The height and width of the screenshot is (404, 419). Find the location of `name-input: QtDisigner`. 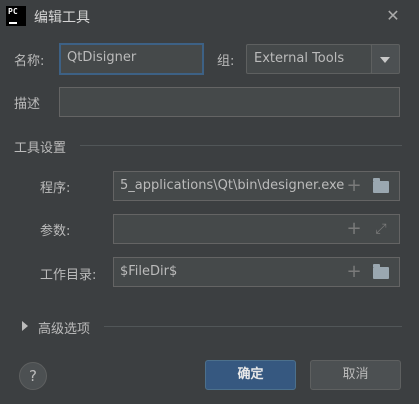

name-input: QtDisigner is located at coordinates (131, 59).